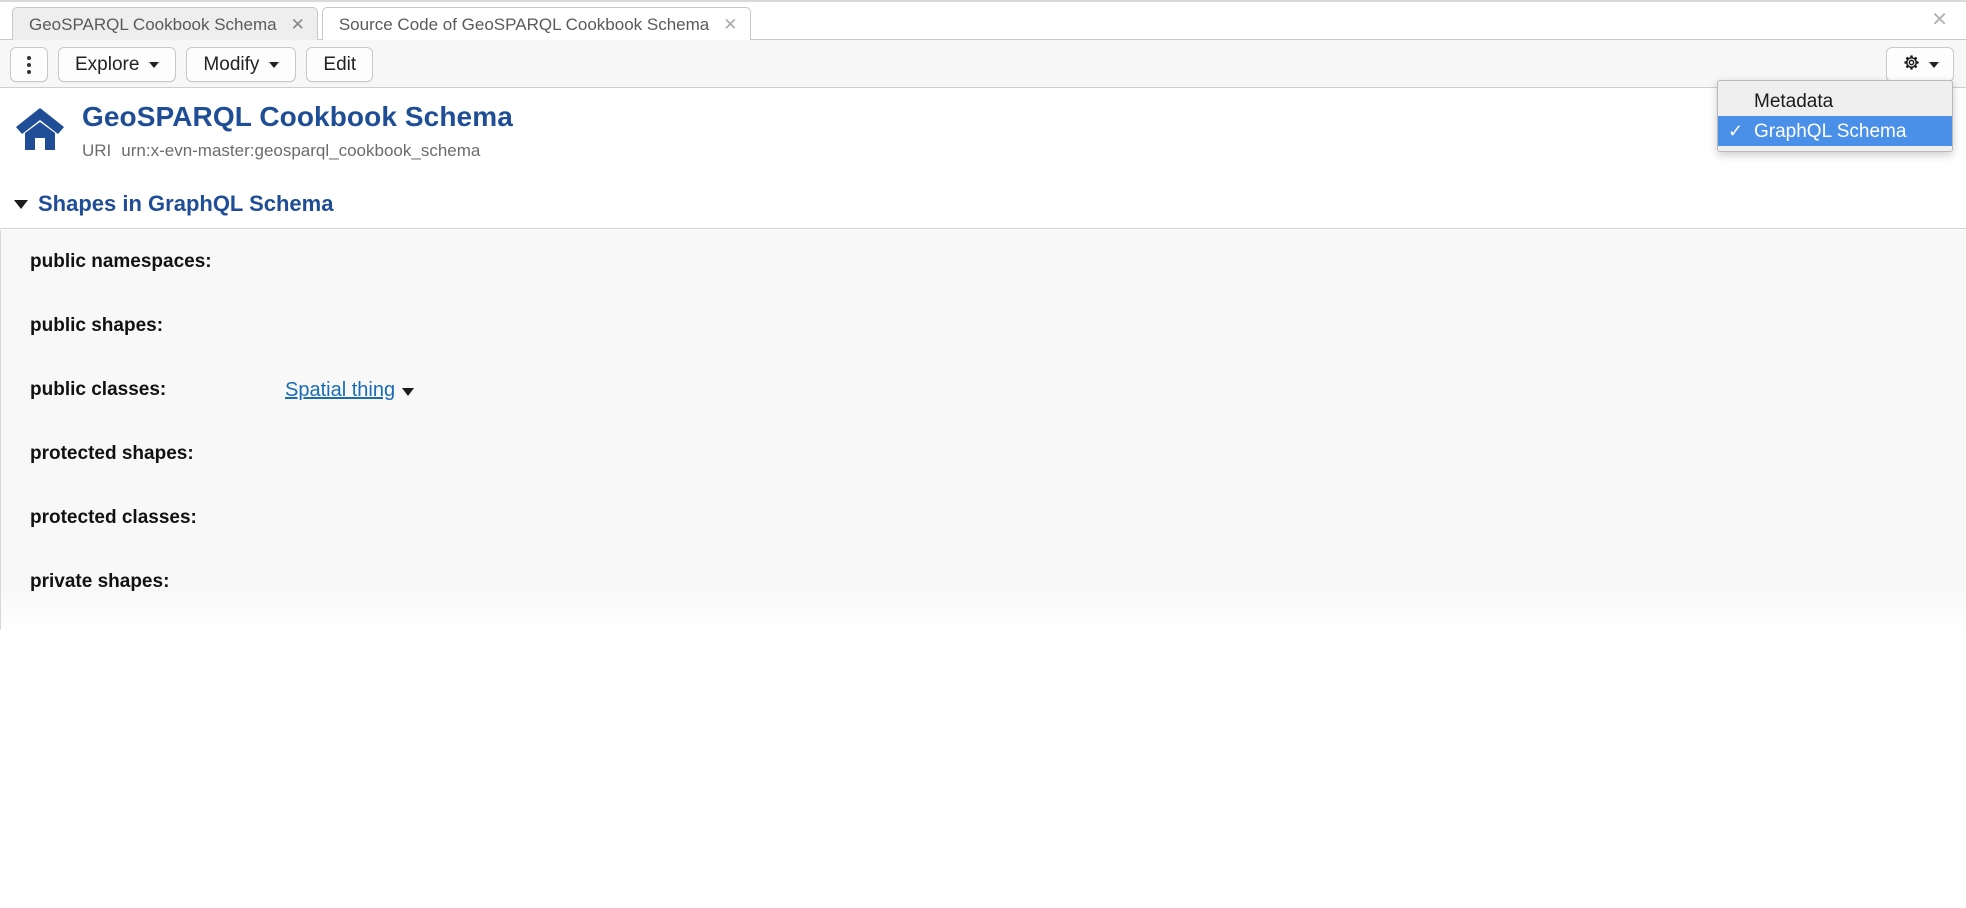 Image resolution: width=1966 pixels, height=908 pixels. Describe the element at coordinates (186, 203) in the screenshot. I see `section-title: Shapes in GraphQL Schema` at that location.